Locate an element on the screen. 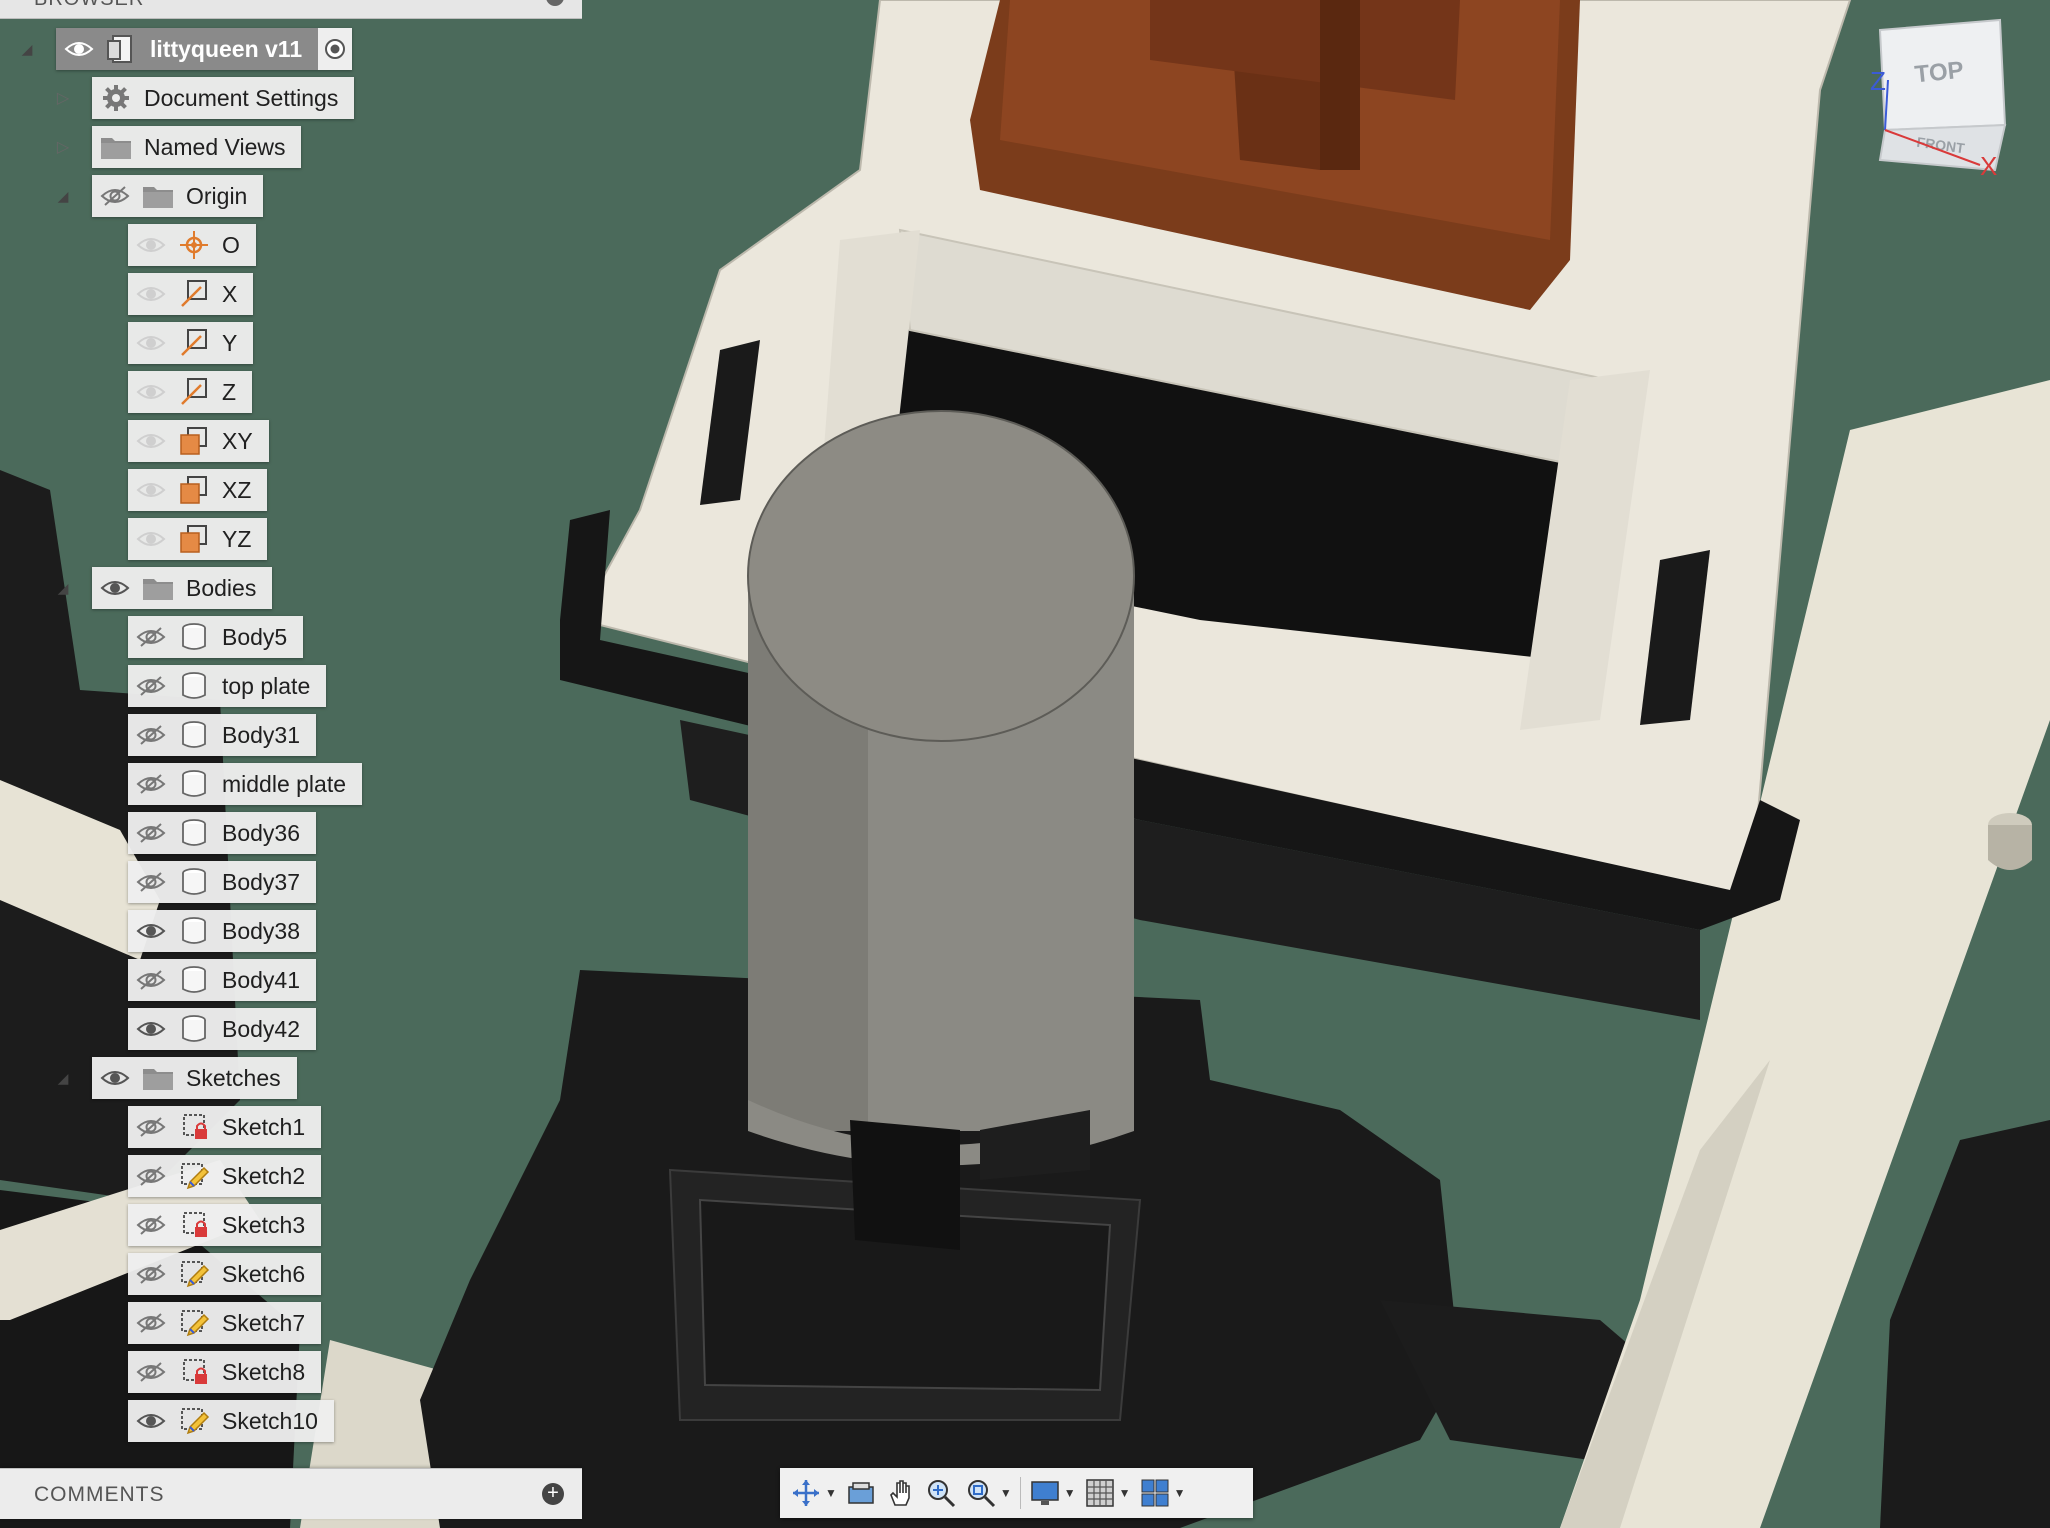 The width and height of the screenshot is (2050, 1528). origin-item-yz: YZ is located at coordinates (300, 539).